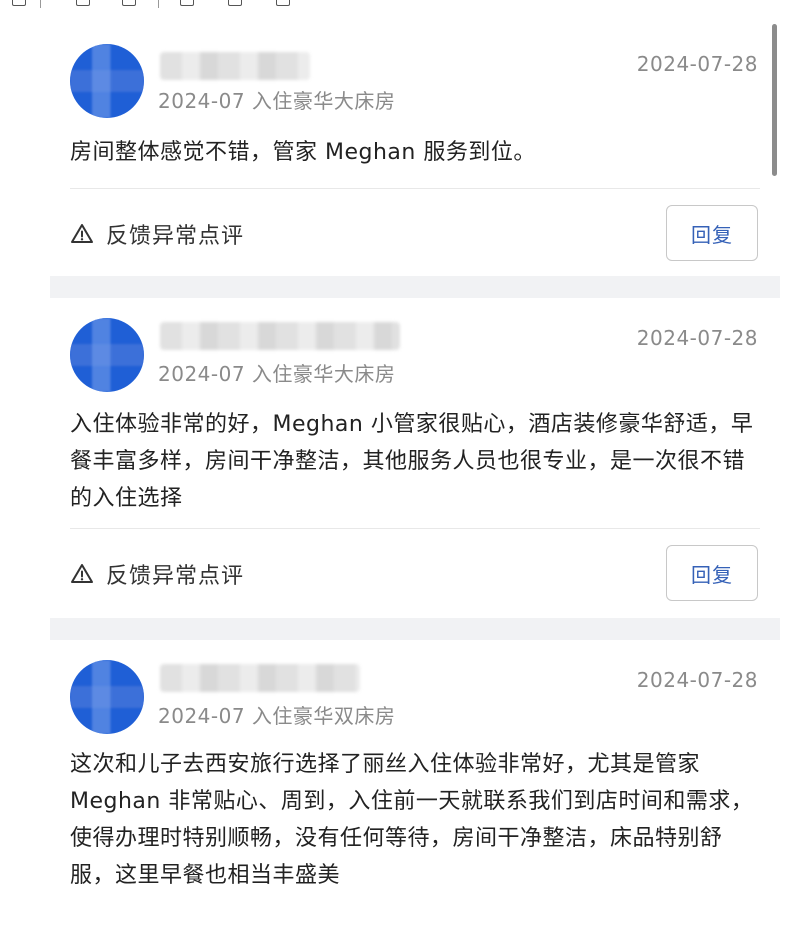 Image resolution: width=800 pixels, height=930 pixels. What do you see at coordinates (400, 5) in the screenshot?
I see `top-toolbar` at bounding box center [400, 5].